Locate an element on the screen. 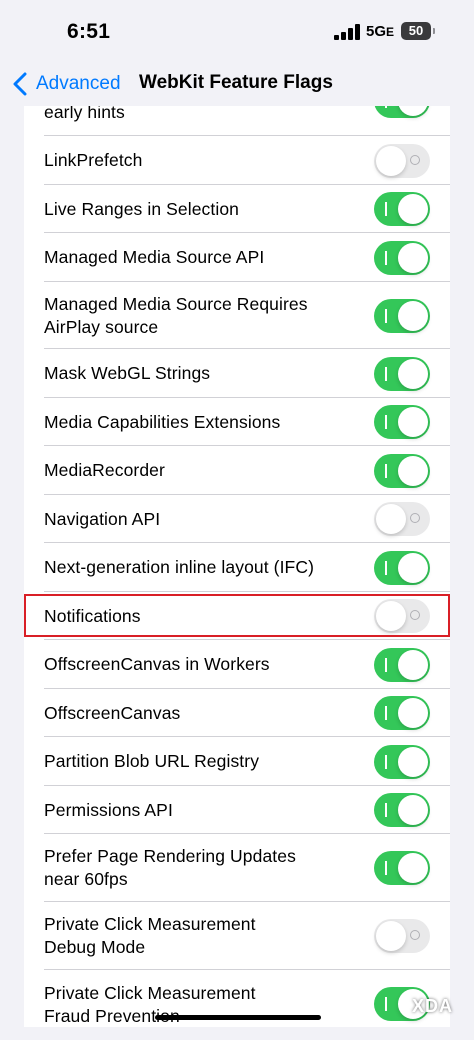 Image resolution: width=474 pixels, height=1040 pixels. flag-label: Next-generation inline layout (IFC) is located at coordinates (179, 567).